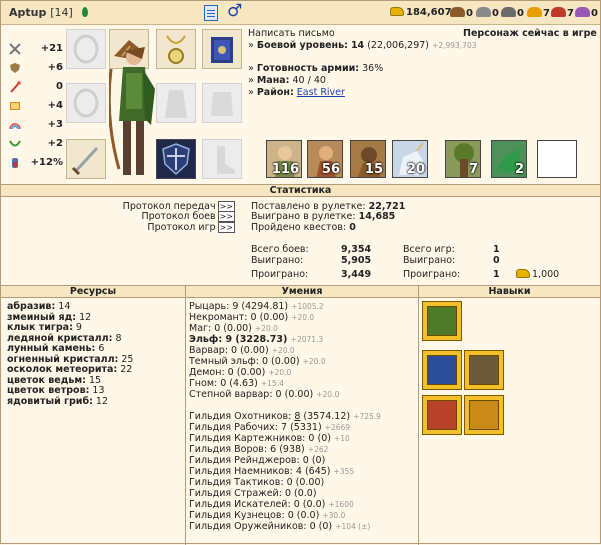 Image resolution: width=601 pixels, height=545 pixels. Describe the element at coordinates (534, 12) in the screenshot. I see `sulfur-icon` at that location.